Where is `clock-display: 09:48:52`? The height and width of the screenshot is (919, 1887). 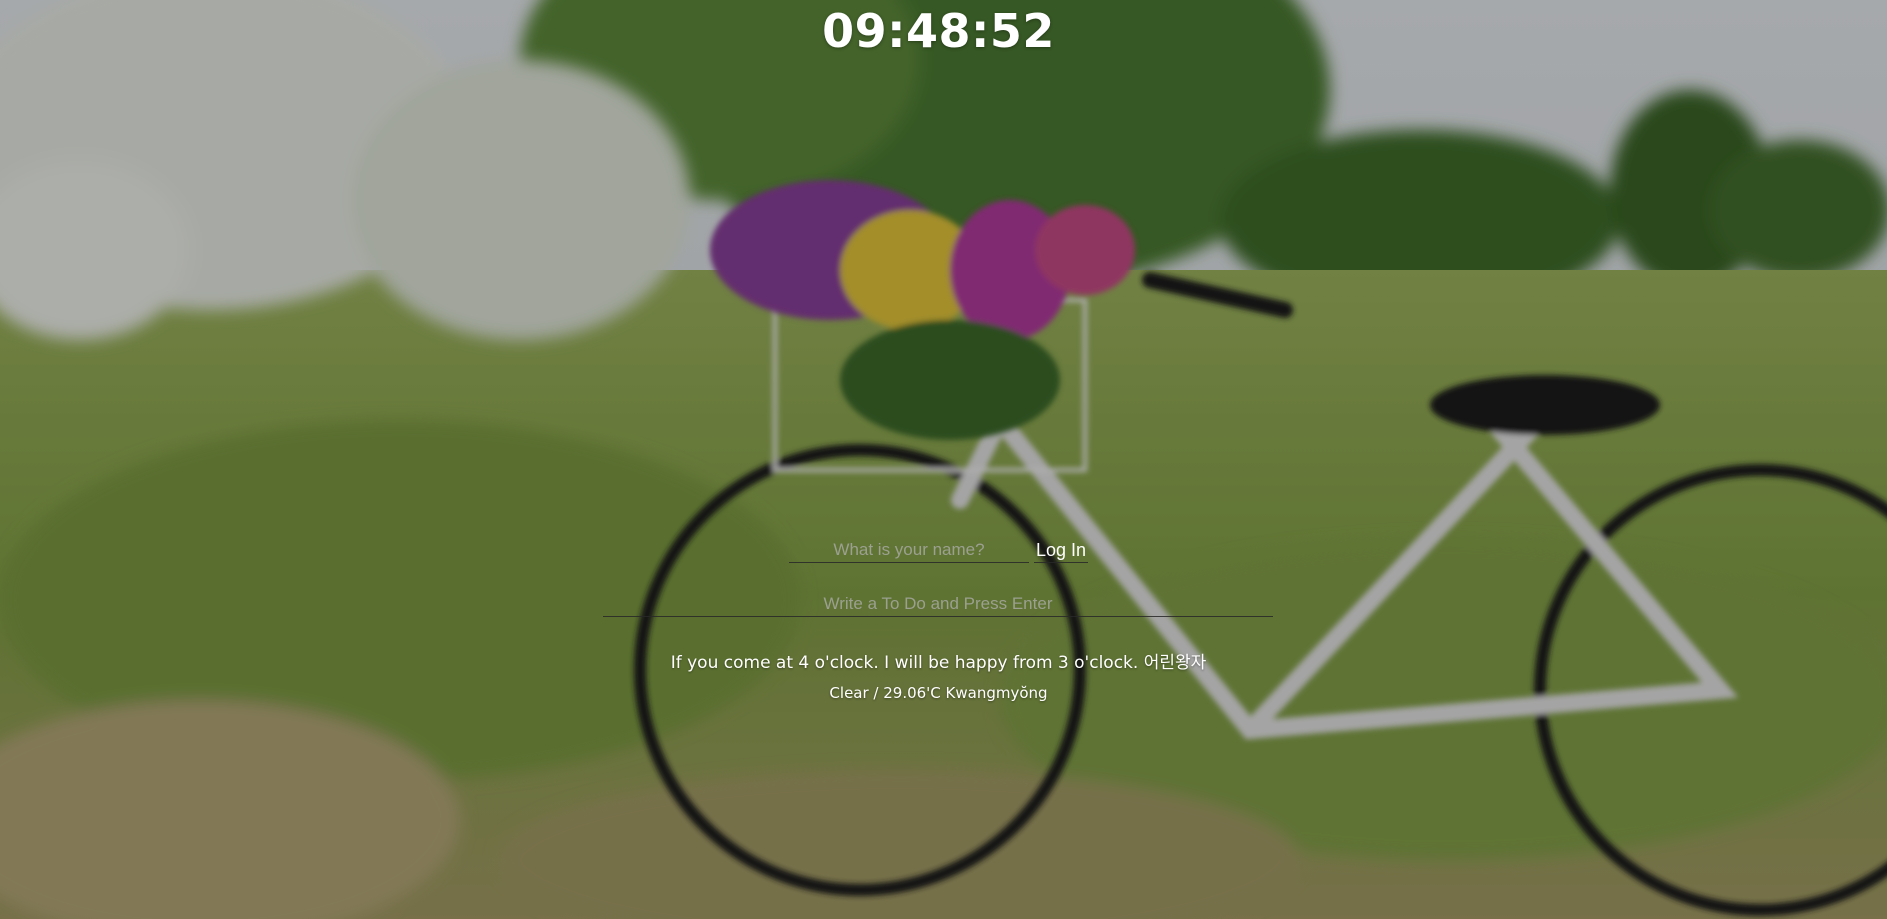
clock-display: 09:48:52 is located at coordinates (938, 31).